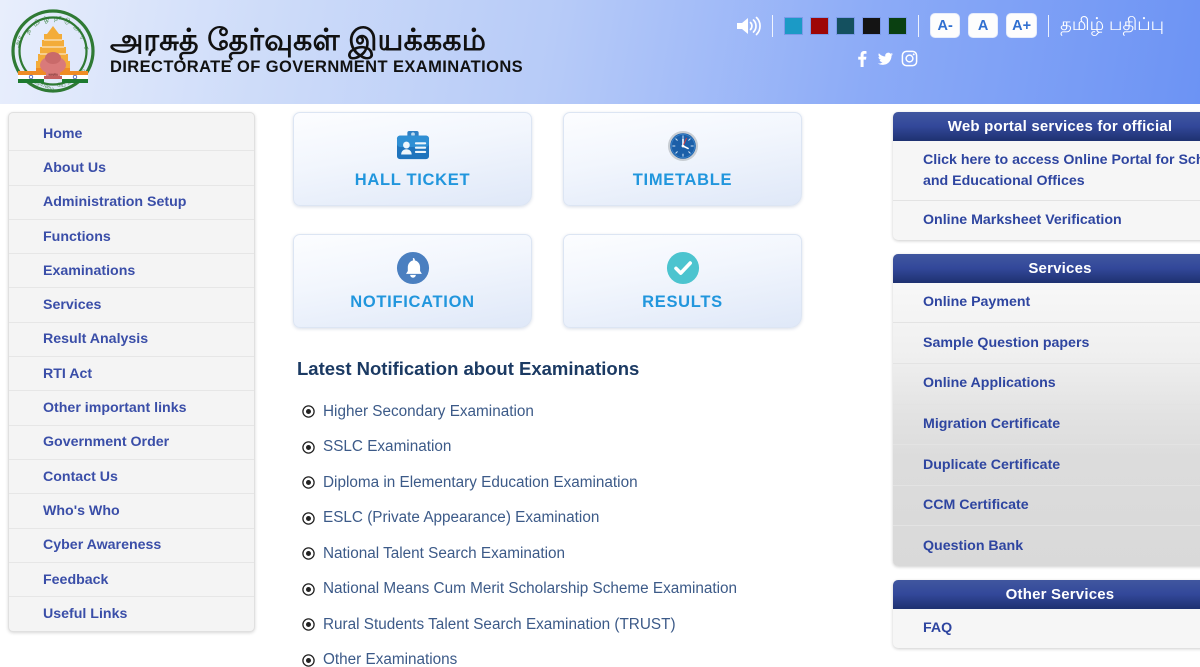 This screenshot has width=1200, height=667. I want to click on panel-item-question-bank: Question Bank, so click(1046, 546).